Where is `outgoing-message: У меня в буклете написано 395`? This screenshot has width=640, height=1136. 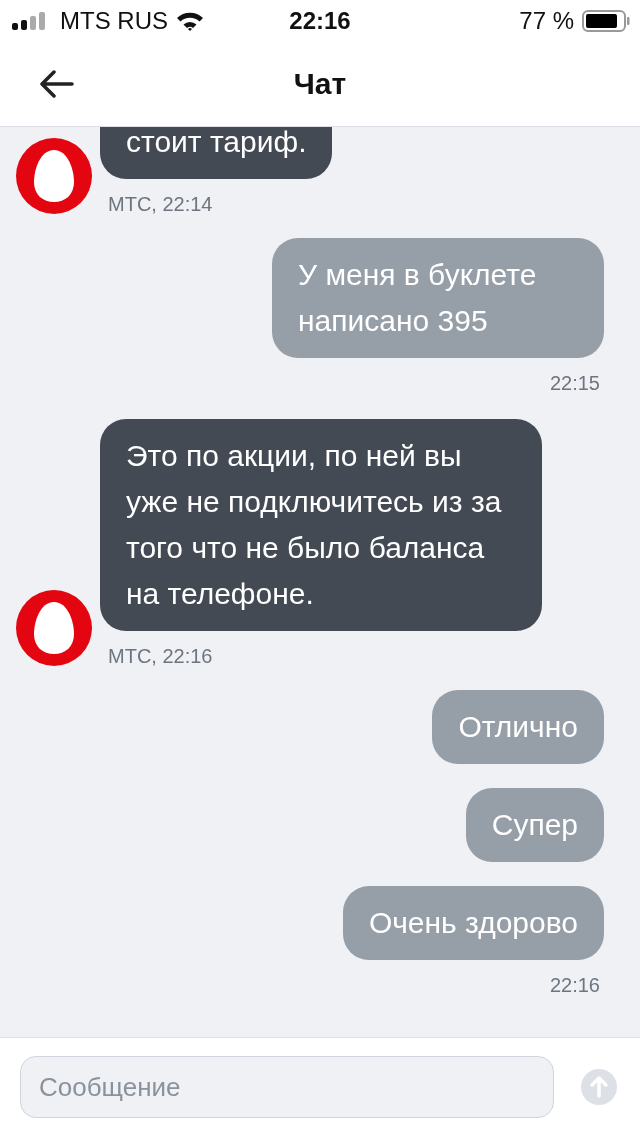 outgoing-message: У меня в буклете написано 395 is located at coordinates (438, 298).